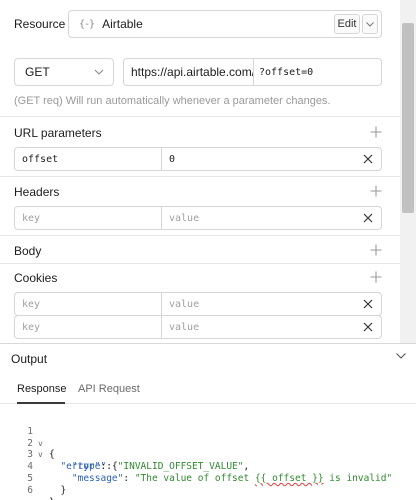  I want to click on request-url-row: GET https://api.airtable.com/v ?offset=0, so click(198, 72).